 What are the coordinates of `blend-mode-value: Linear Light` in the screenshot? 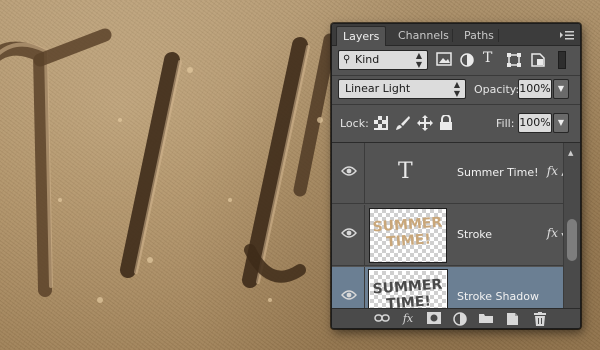 It's located at (378, 88).